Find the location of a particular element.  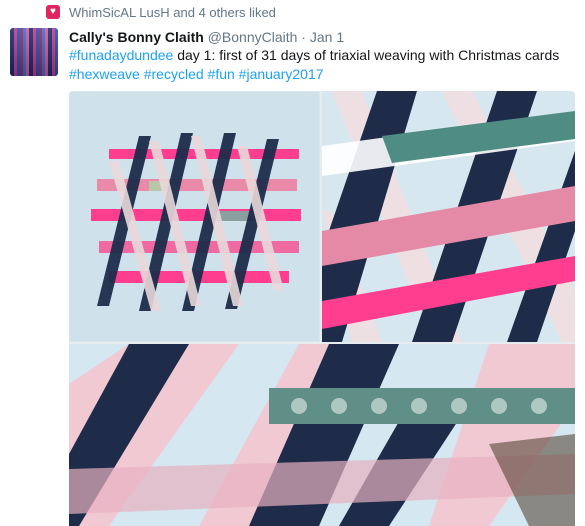

liked-by-text: WhimSicAL LusH and 4 others liked is located at coordinates (172, 12).